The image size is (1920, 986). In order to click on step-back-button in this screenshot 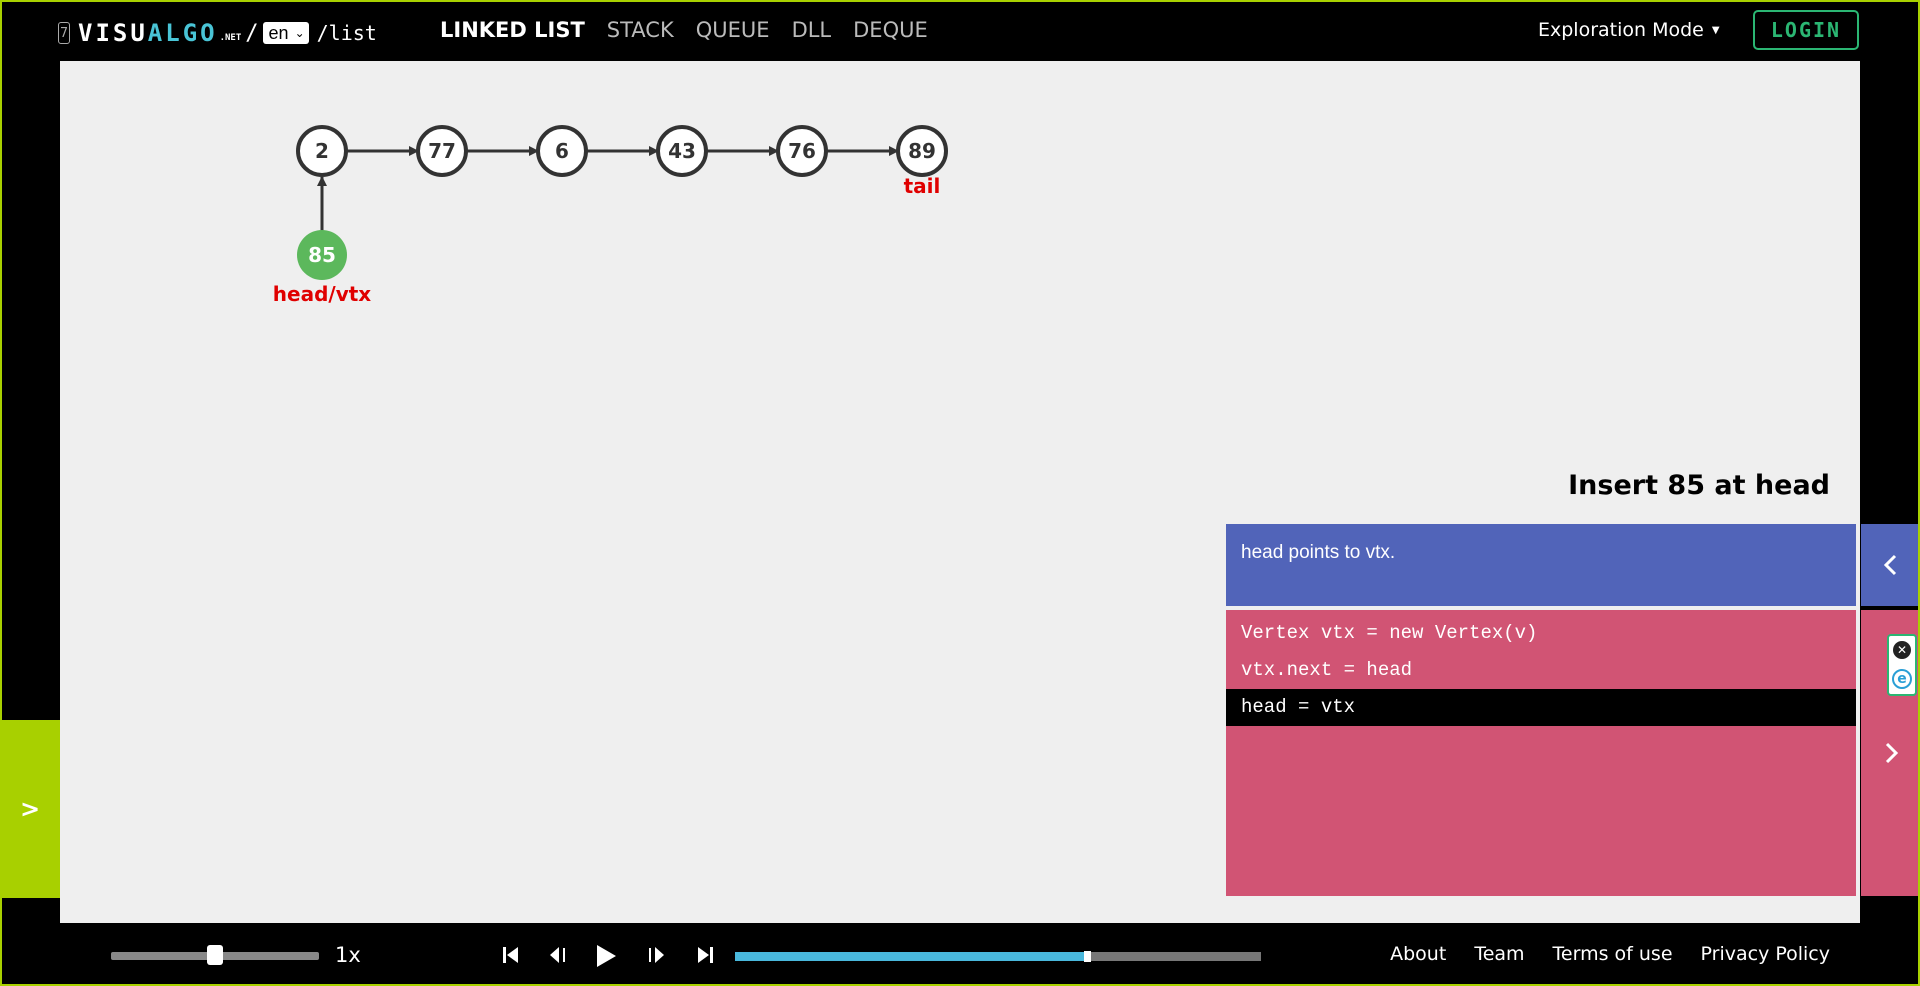, I will do `click(557, 955)`.